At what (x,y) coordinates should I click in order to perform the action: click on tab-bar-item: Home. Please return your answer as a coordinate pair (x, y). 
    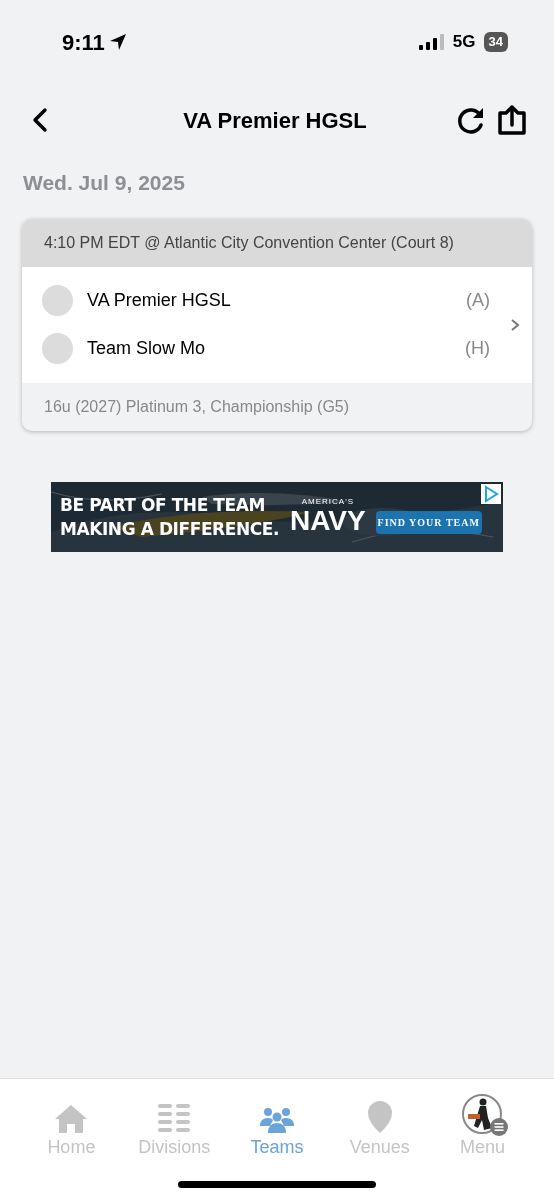
    Looking at the image, I should click on (71, 1130).